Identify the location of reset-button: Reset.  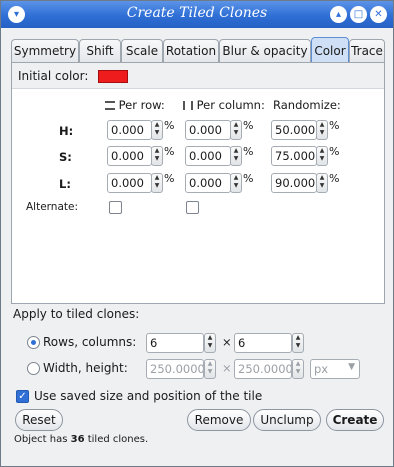
(39, 420).